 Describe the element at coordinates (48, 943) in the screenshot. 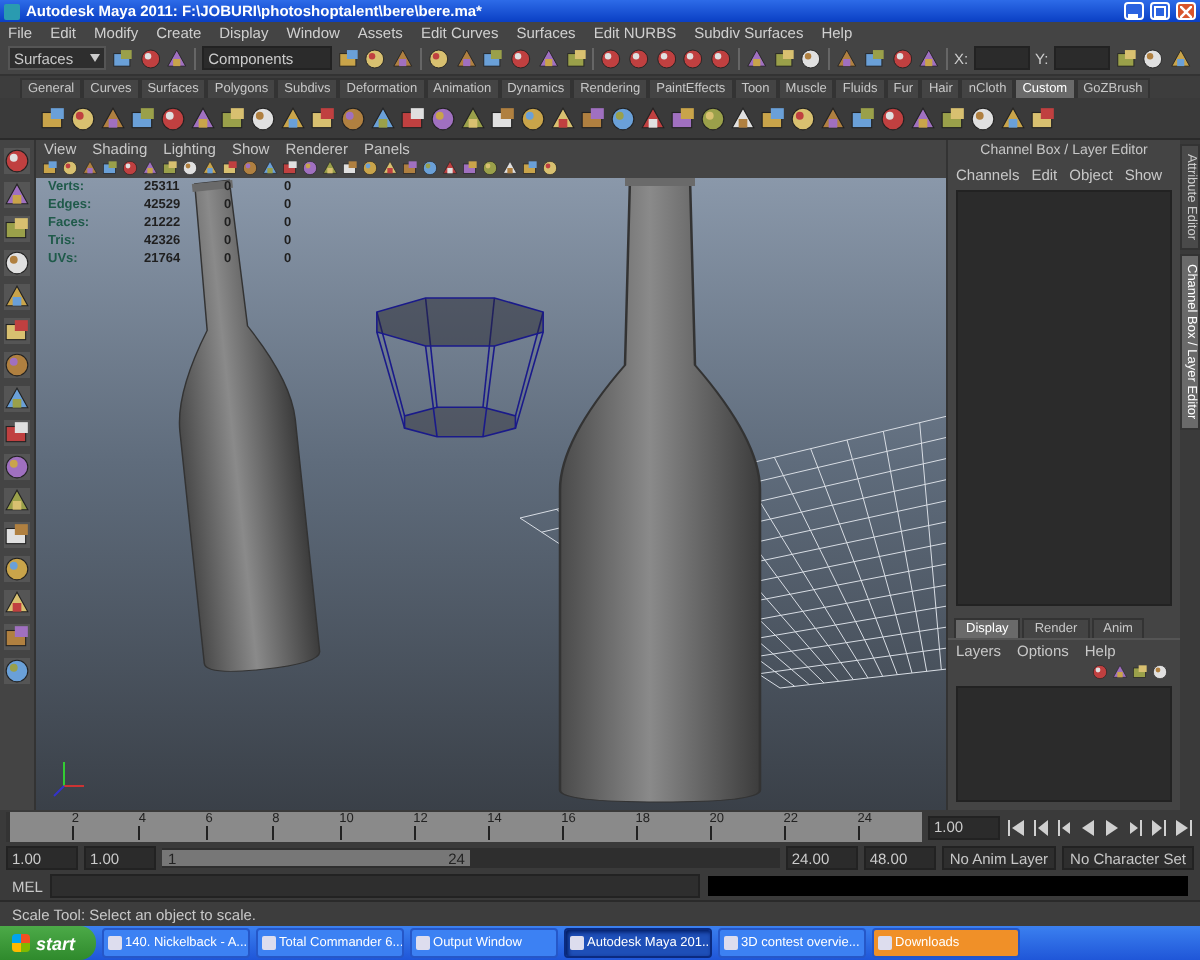

I see `start-button: start` at that location.